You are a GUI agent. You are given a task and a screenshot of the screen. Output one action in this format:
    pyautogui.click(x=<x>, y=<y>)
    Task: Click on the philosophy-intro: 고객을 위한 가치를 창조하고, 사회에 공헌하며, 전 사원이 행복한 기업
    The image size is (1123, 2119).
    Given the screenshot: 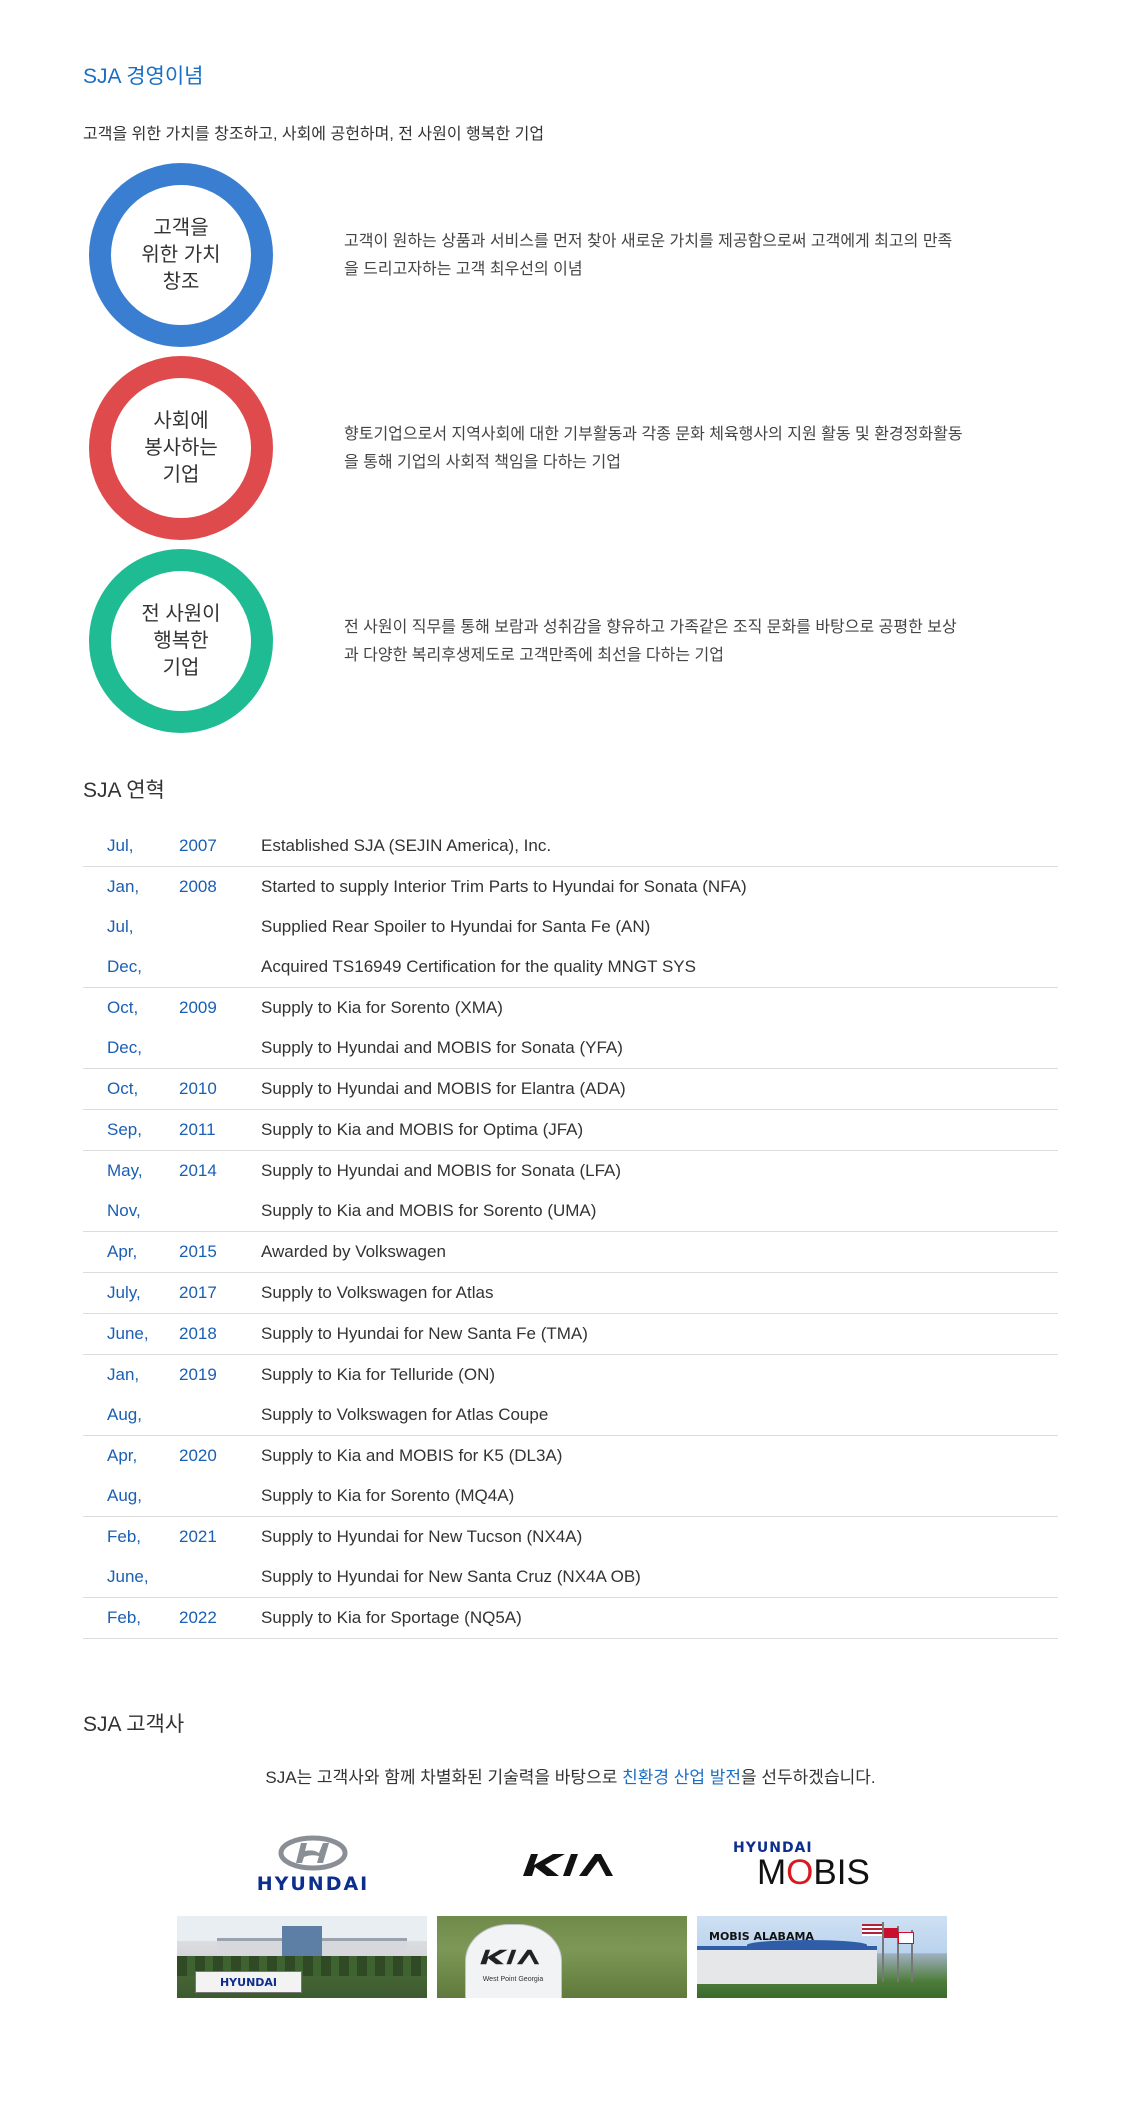 What is the action you would take?
    pyautogui.click(x=314, y=134)
    